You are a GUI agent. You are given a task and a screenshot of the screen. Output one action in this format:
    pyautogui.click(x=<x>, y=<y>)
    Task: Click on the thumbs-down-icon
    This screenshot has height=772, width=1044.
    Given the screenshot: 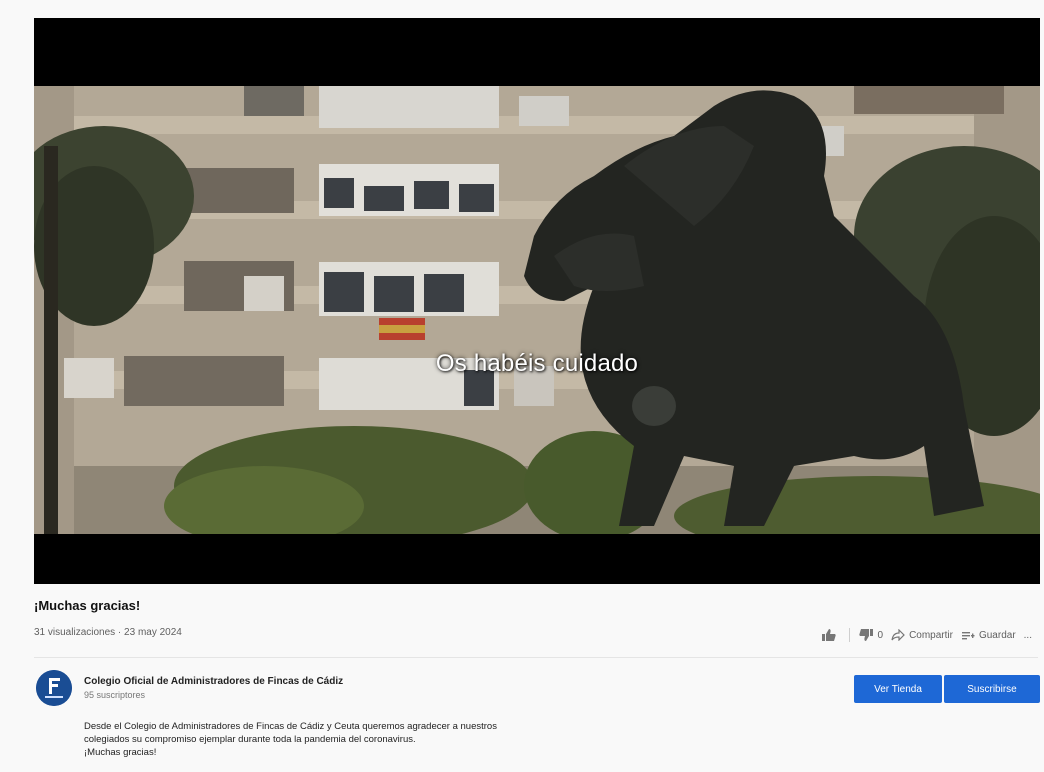 What is the action you would take?
    pyautogui.click(x=865, y=635)
    